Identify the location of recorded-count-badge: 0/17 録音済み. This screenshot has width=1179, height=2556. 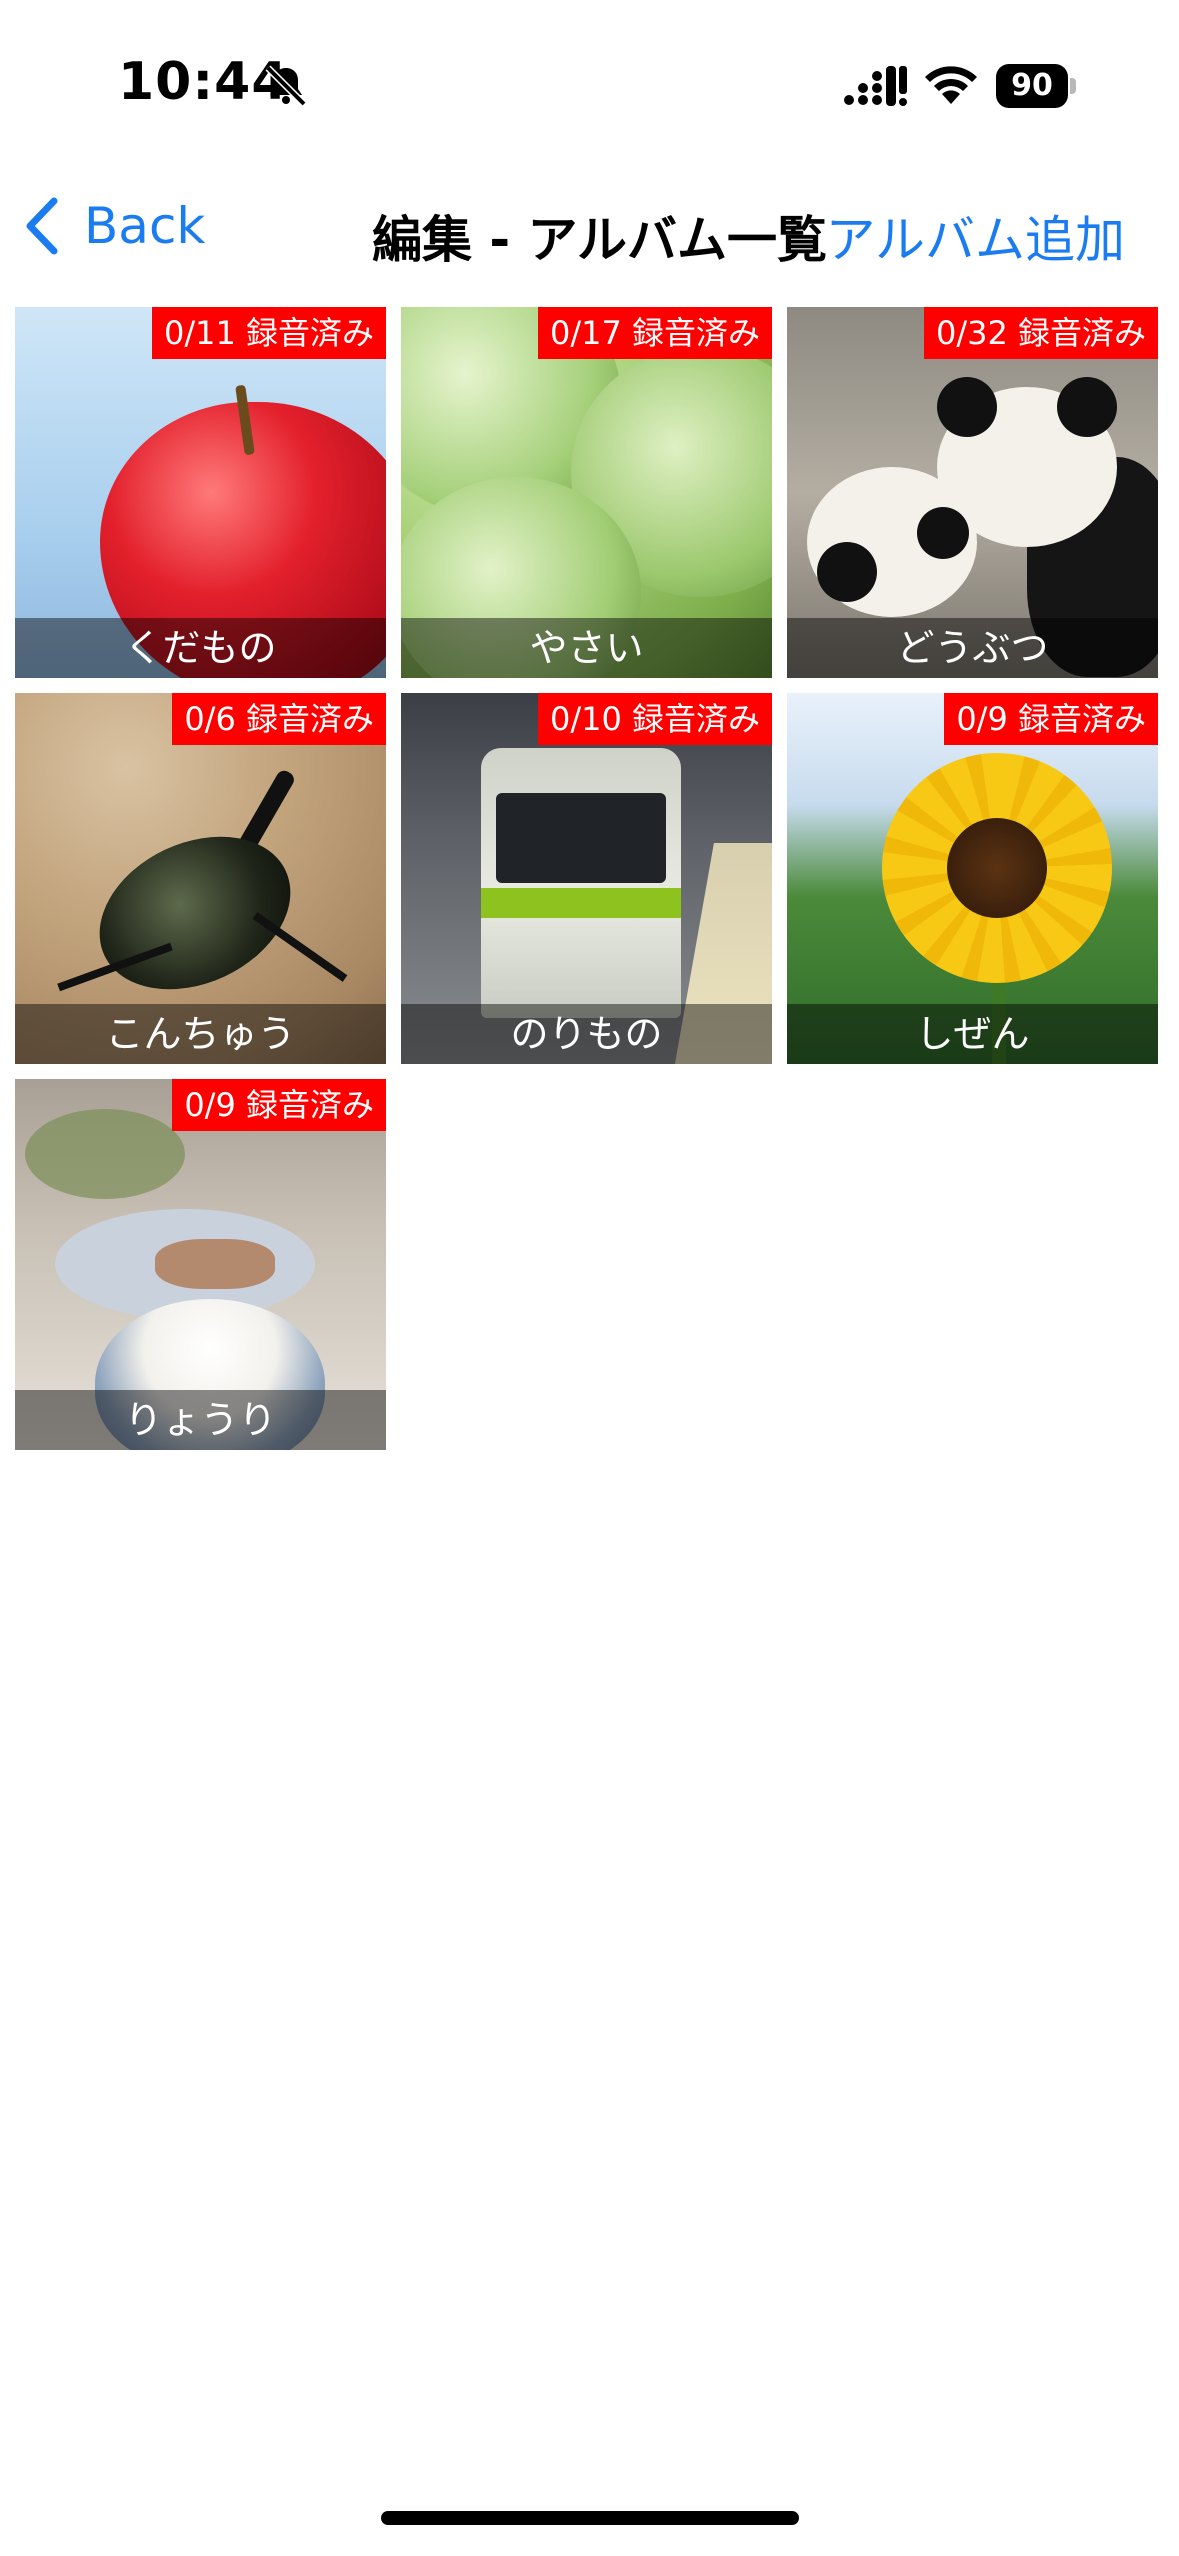
(654, 333).